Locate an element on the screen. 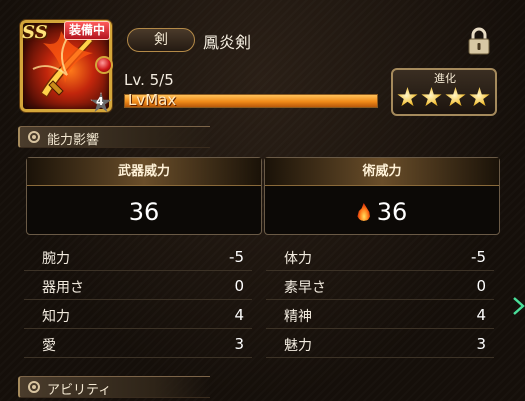 This screenshot has height=401, width=525. weapon-power-value: 36 is located at coordinates (144, 212).